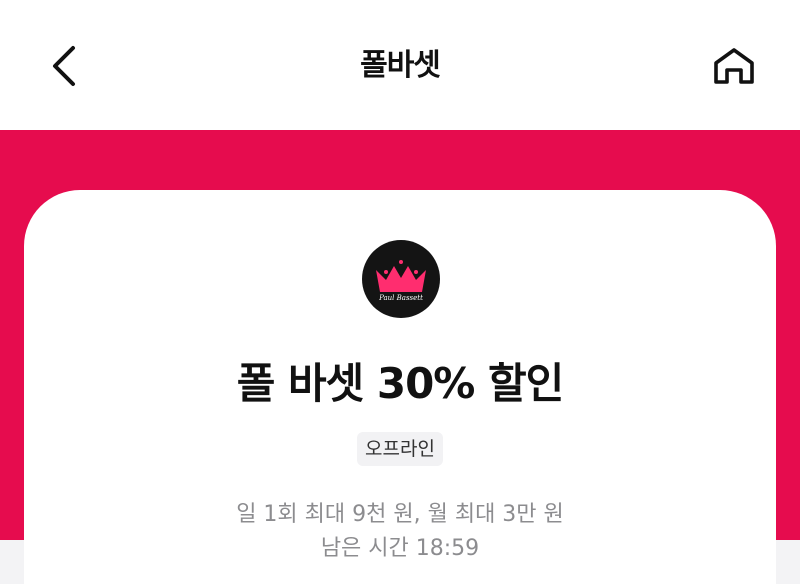 Image resolution: width=800 pixels, height=584 pixels. I want to click on crown-icon: Paul Bassett, so click(401, 281).